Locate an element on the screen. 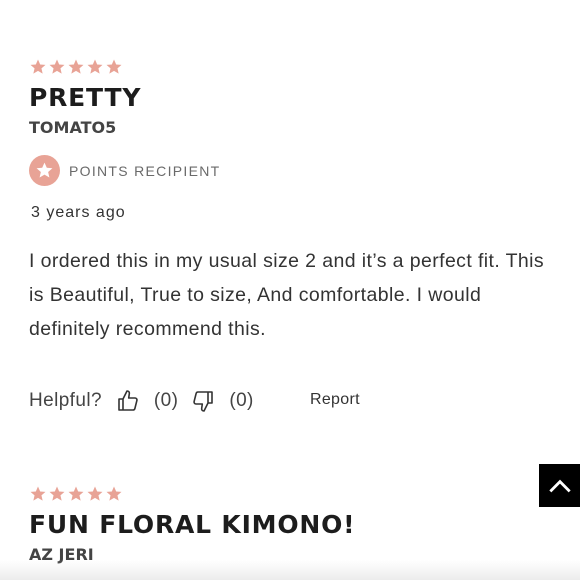 This screenshot has width=580, height=580. thumbs-up-icon is located at coordinates (128, 400).